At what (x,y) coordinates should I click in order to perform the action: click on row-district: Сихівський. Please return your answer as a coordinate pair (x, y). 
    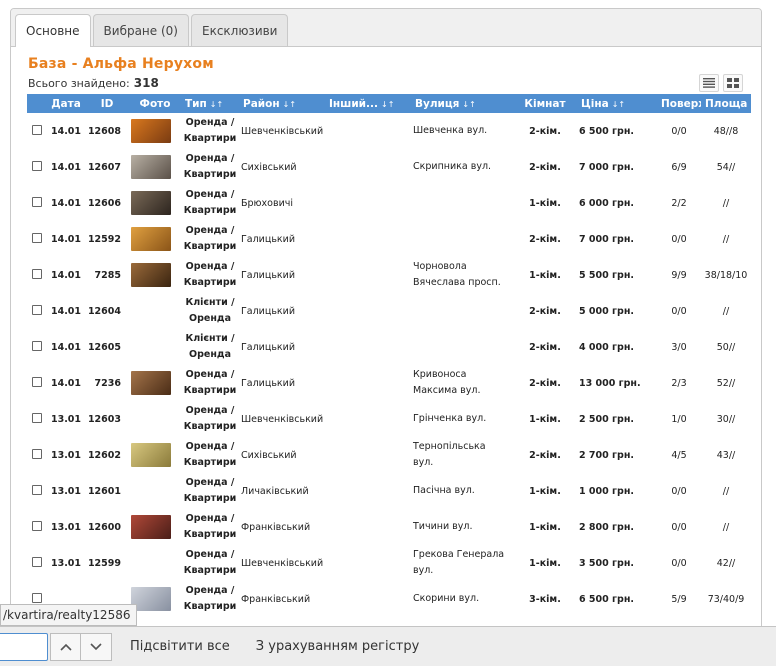
    Looking at the image, I should click on (269, 455).